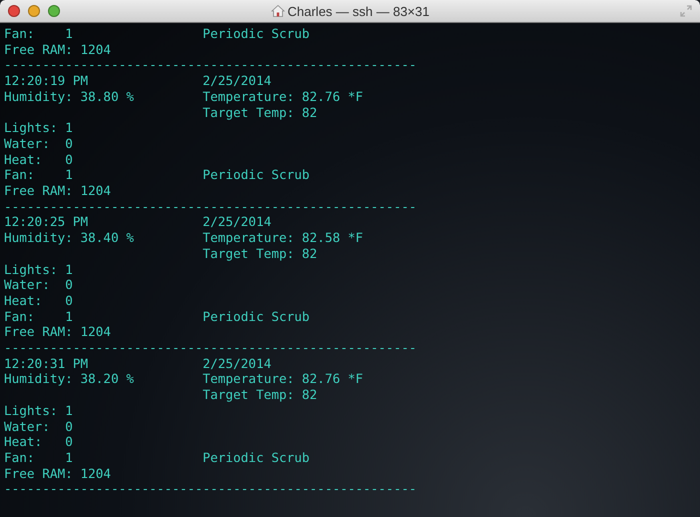 The image size is (700, 517). Describe the element at coordinates (138, 364) in the screenshot. I see `terminal-line: 12:20:31 PM 2/25/2014` at that location.